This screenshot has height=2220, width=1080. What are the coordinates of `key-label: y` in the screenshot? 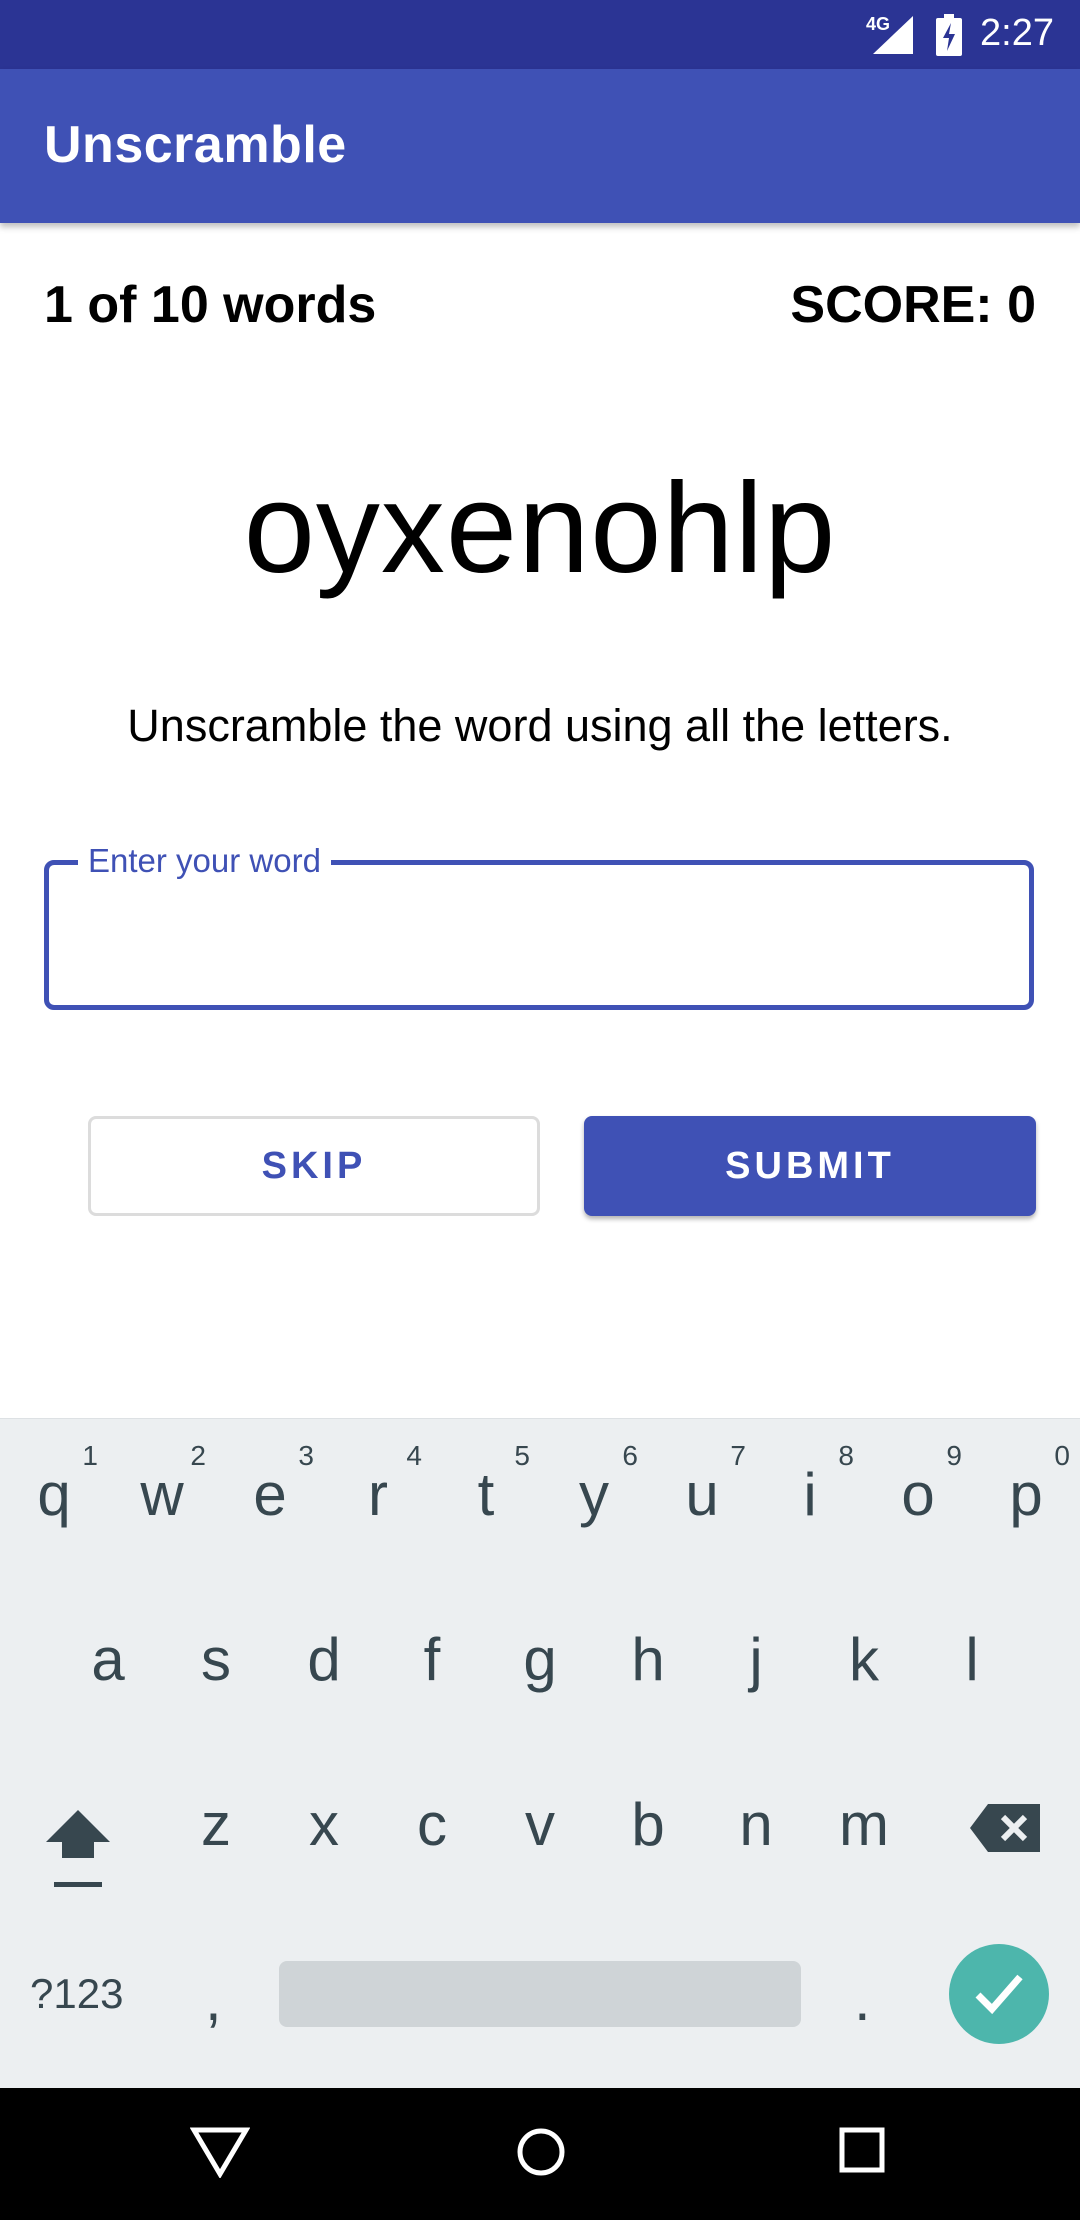 It's located at (594, 1494).